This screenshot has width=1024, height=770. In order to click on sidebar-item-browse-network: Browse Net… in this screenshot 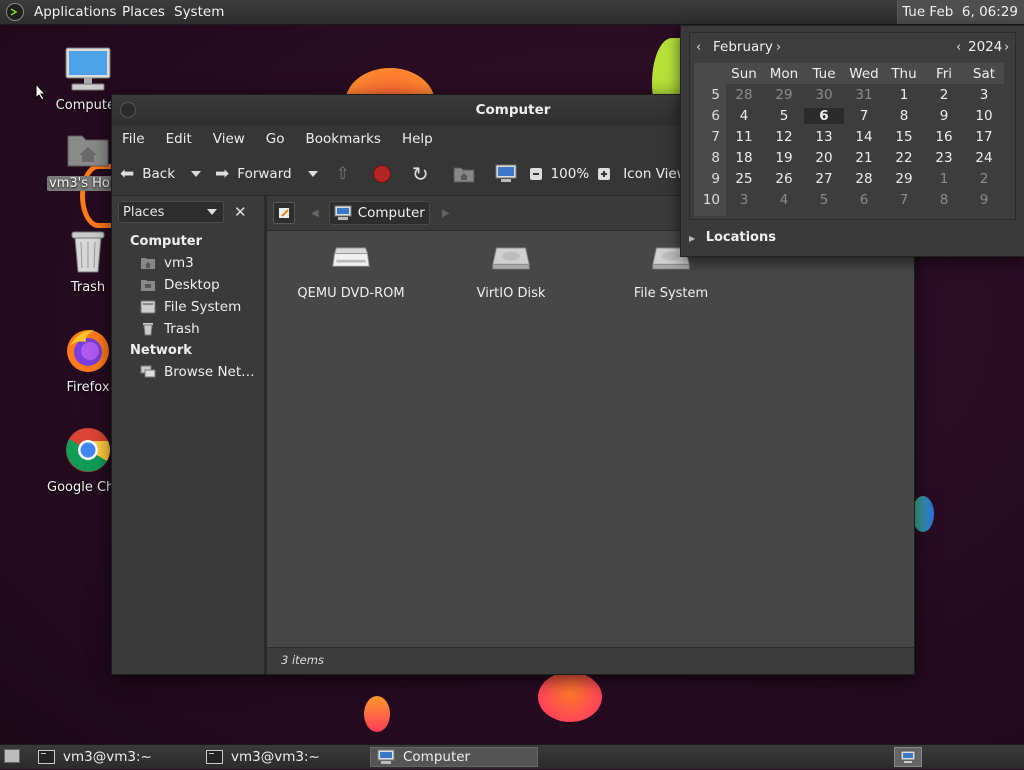, I will do `click(202, 372)`.